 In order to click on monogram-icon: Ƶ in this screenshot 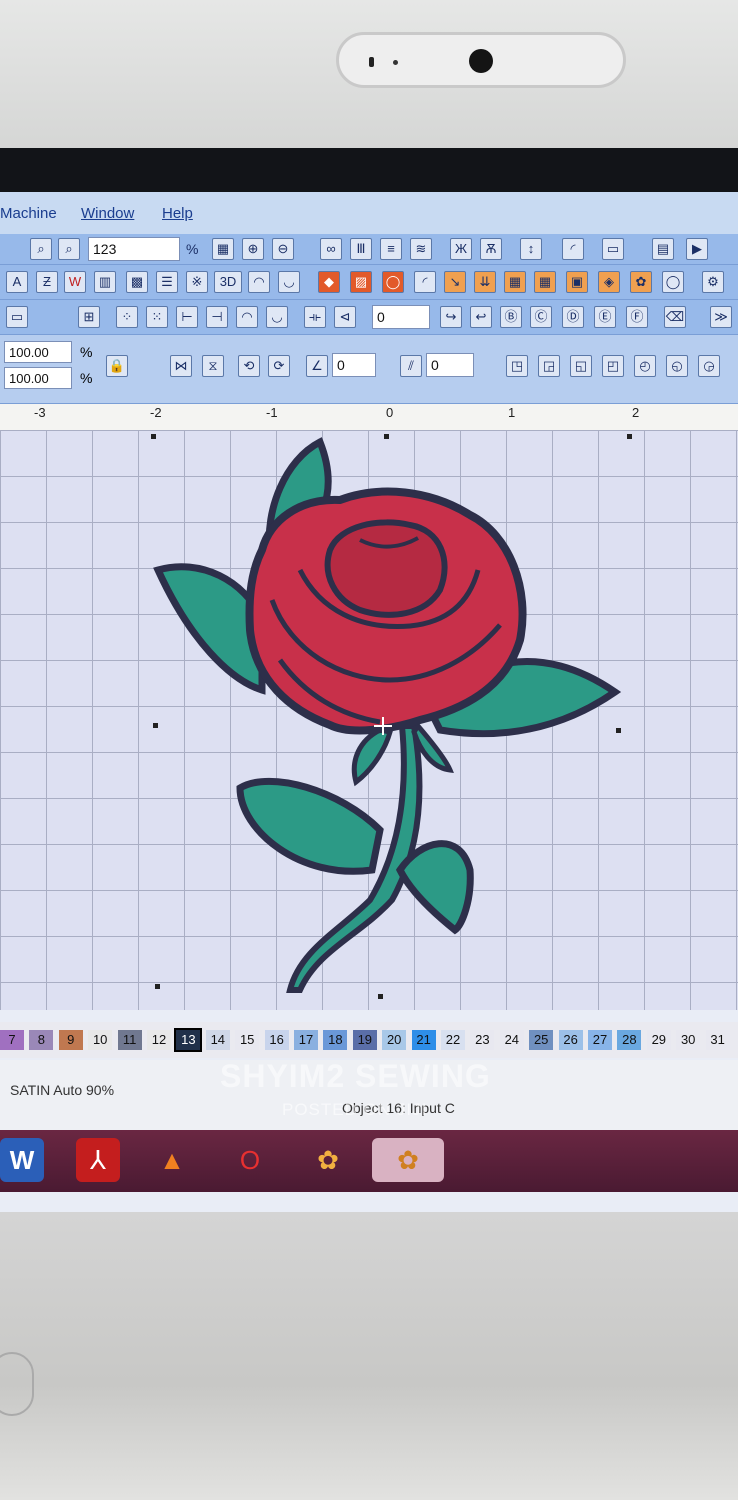, I will do `click(47, 282)`.